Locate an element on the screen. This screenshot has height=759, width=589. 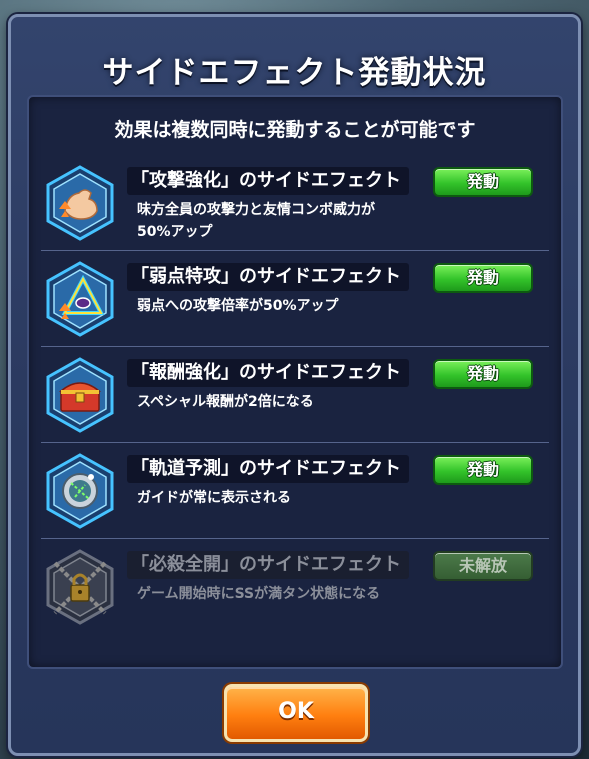
effect-name: 「報酬強化」のサイドエフェクト is located at coordinates (268, 373).